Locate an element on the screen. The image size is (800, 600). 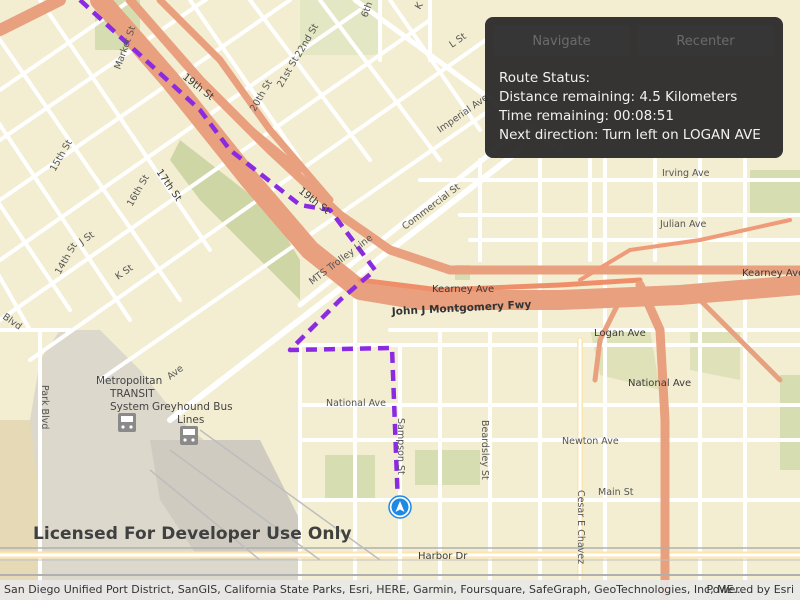
kearney-ave-label-2: Kearney Ave is located at coordinates (771, 273).